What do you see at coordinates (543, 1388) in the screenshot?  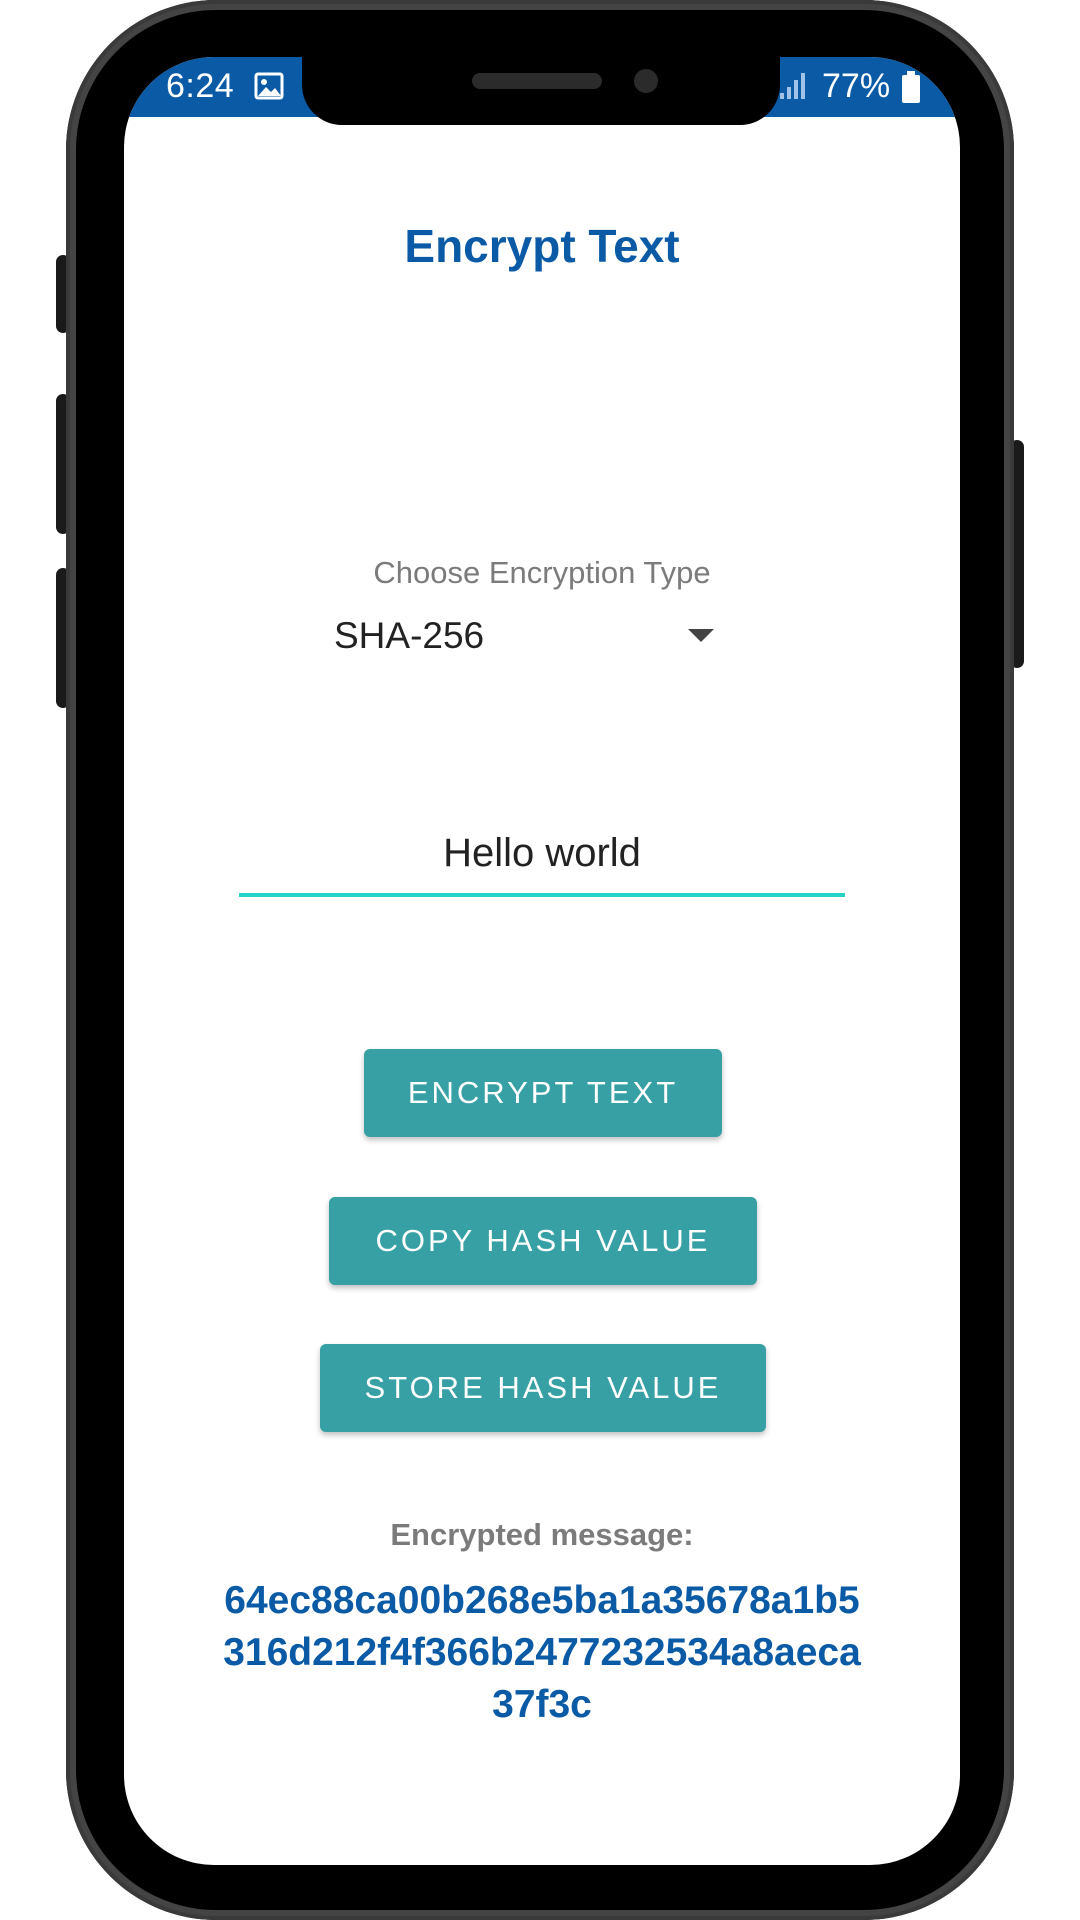 I see `store-hash-button: STORE HASH VALUE` at bounding box center [543, 1388].